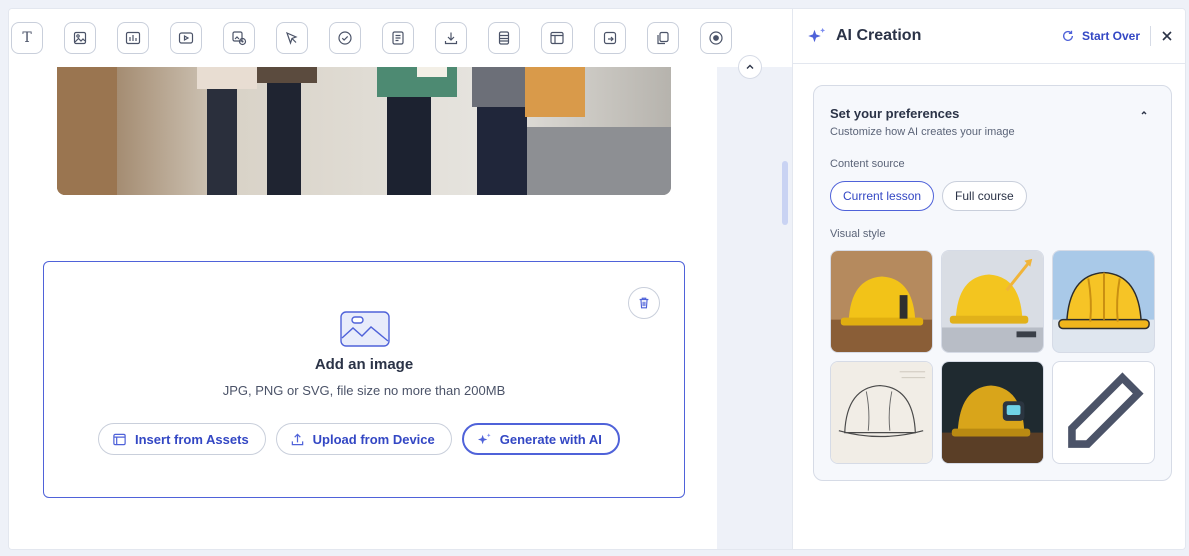 The height and width of the screenshot is (556, 1189). What do you see at coordinates (373, 439) in the screenshot?
I see `upload-from-device-label: Upload from Device` at bounding box center [373, 439].